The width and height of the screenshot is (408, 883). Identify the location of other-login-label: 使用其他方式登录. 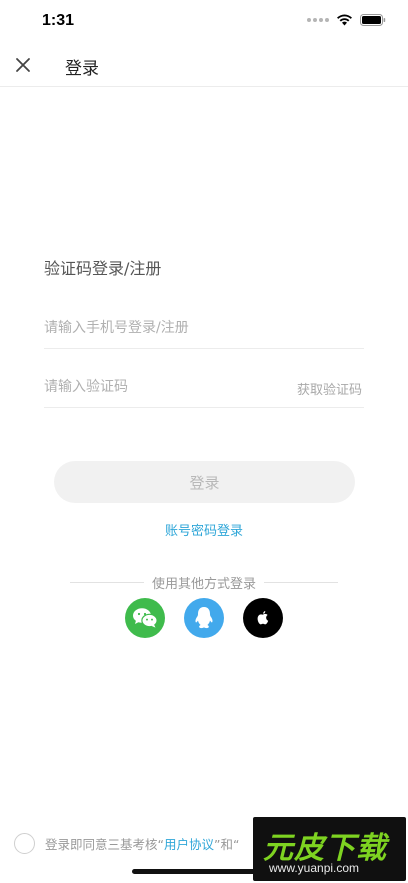
(204, 584).